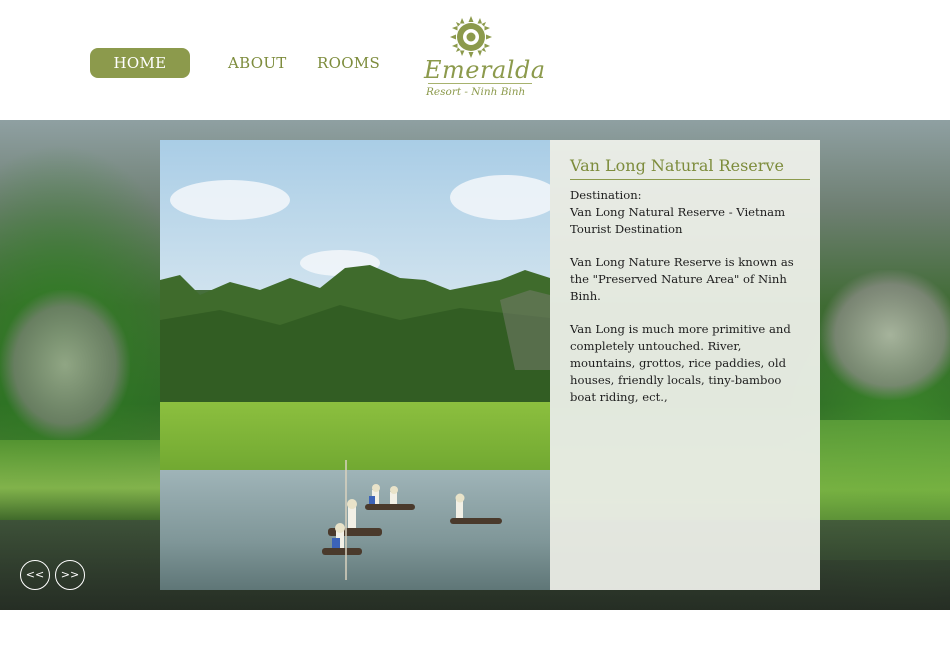 The height and width of the screenshot is (650, 950). I want to click on nav-home-button: HOME, so click(140, 63).